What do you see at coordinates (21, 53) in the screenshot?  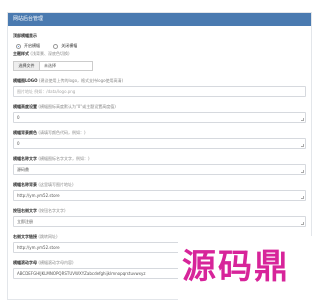 I see `theme-label-text: 主题样式` at bounding box center [21, 53].